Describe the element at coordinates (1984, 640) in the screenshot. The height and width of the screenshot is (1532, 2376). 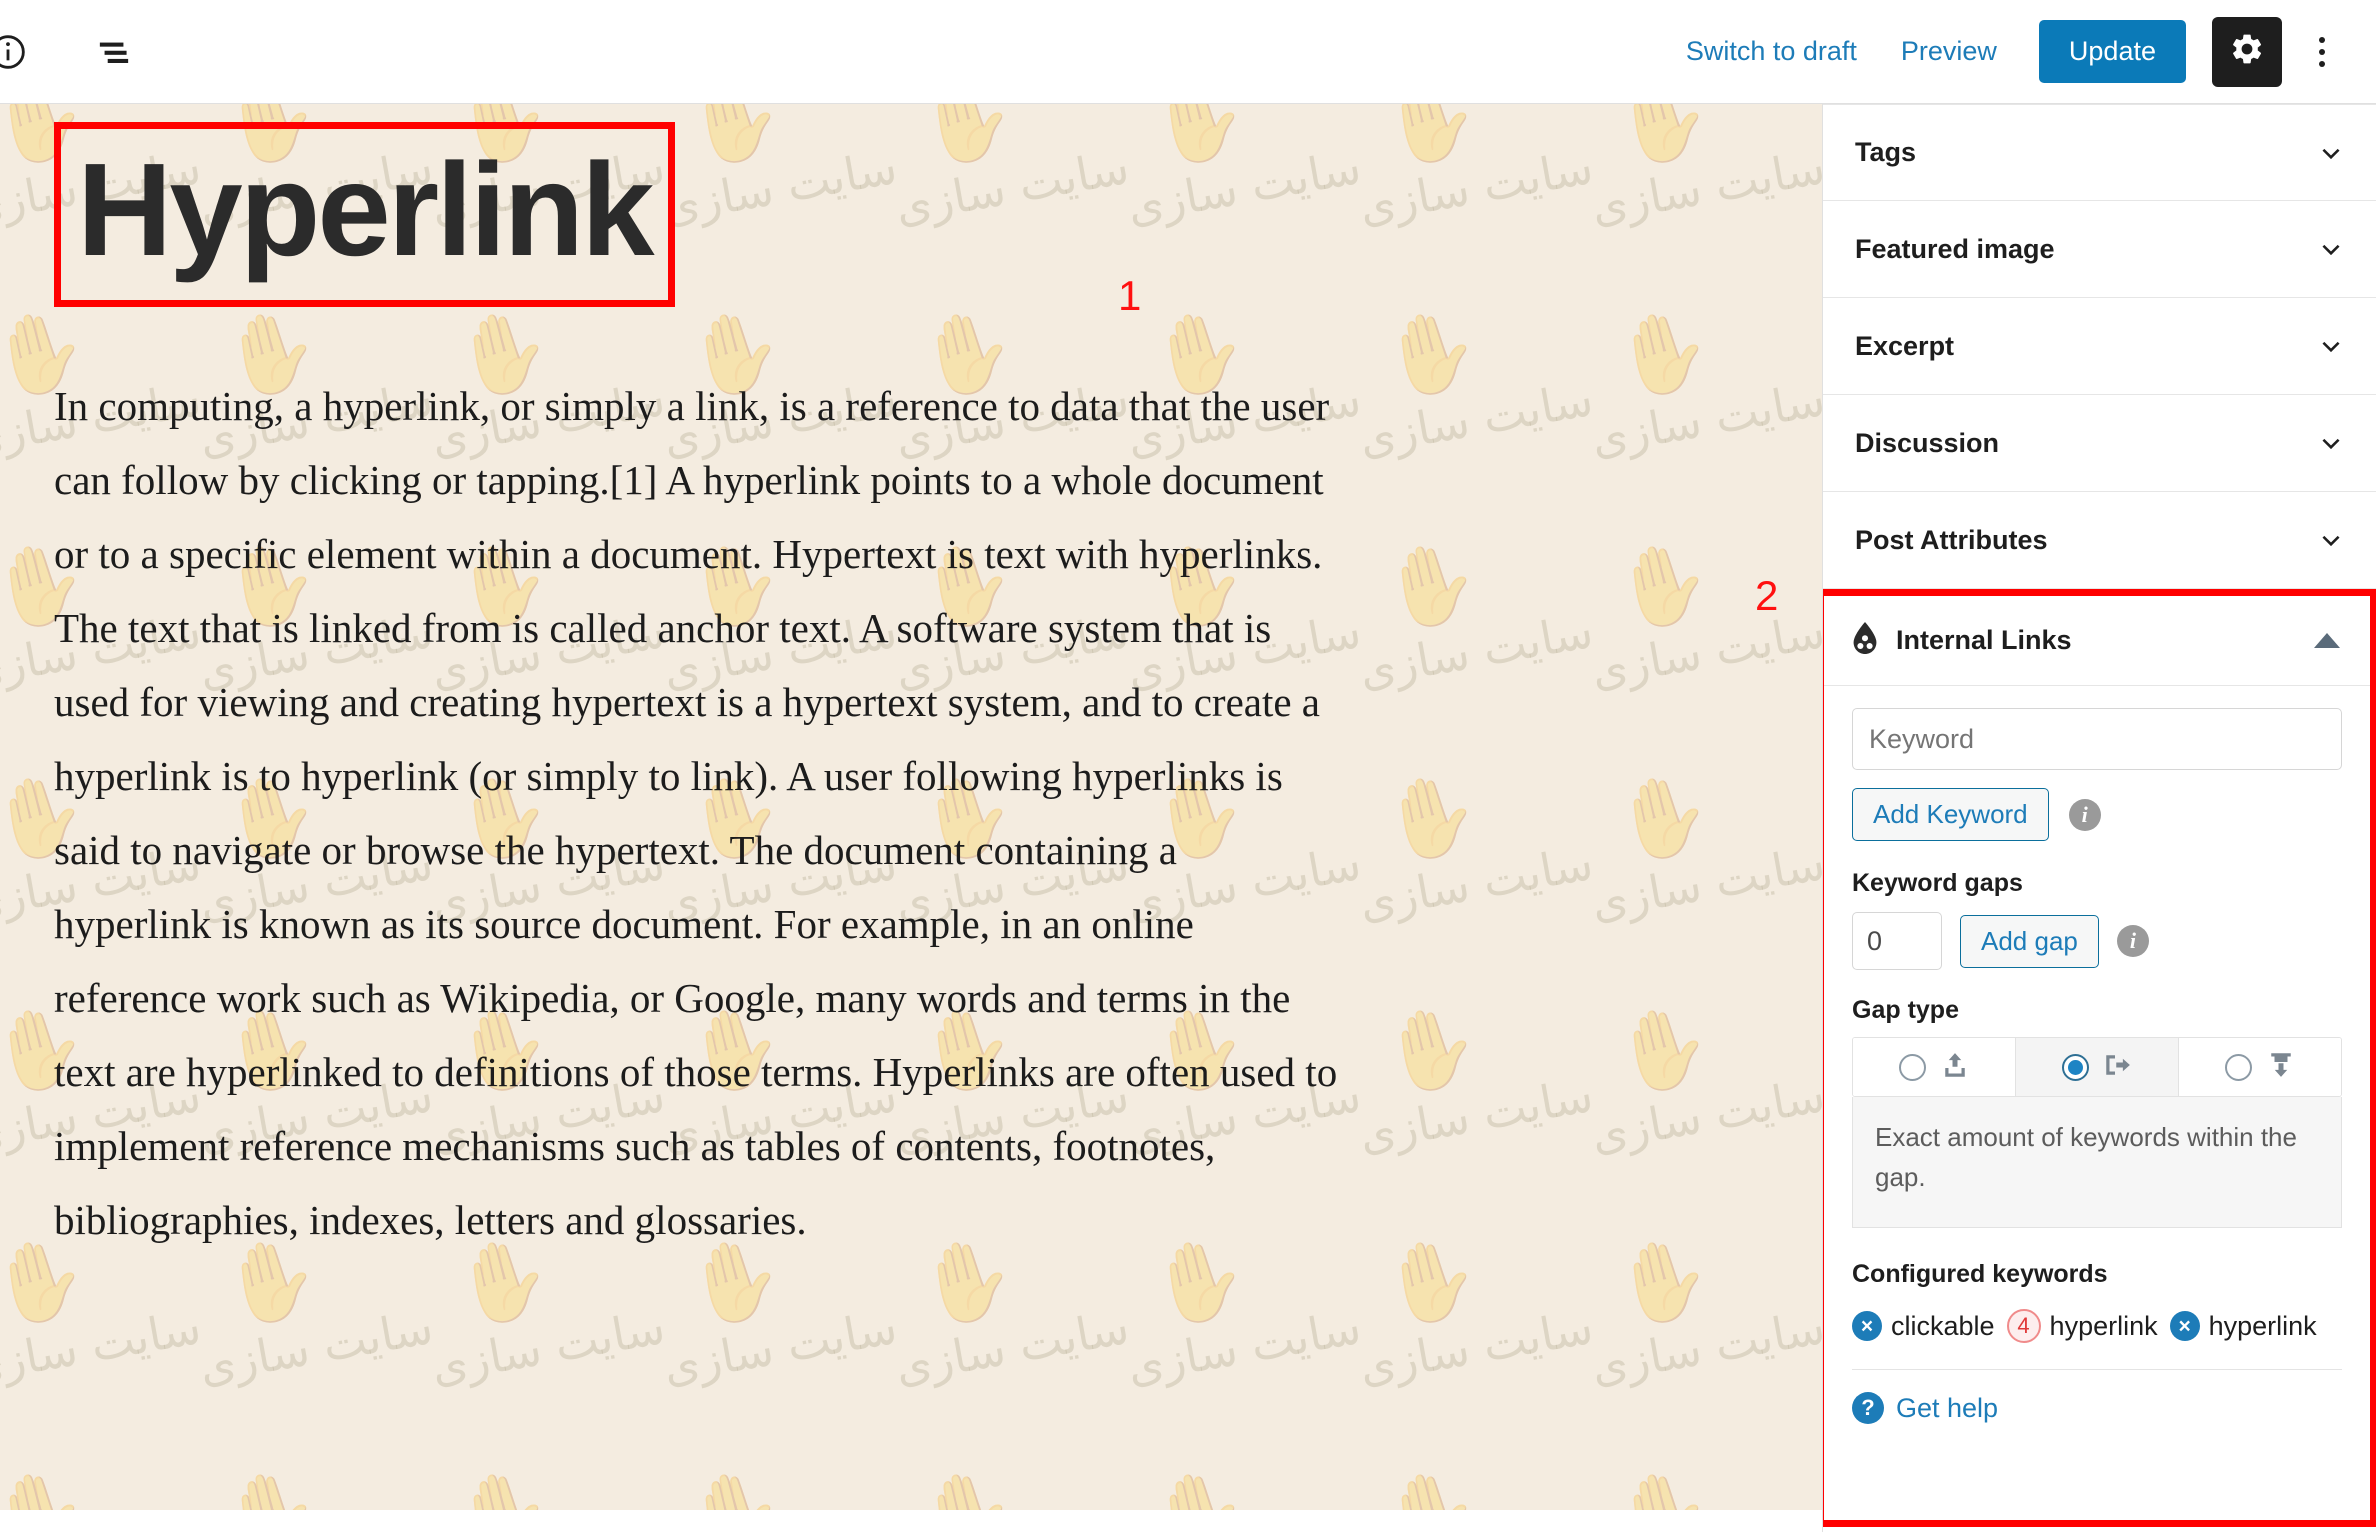
I see `internal-links-title: Internal Links` at that location.